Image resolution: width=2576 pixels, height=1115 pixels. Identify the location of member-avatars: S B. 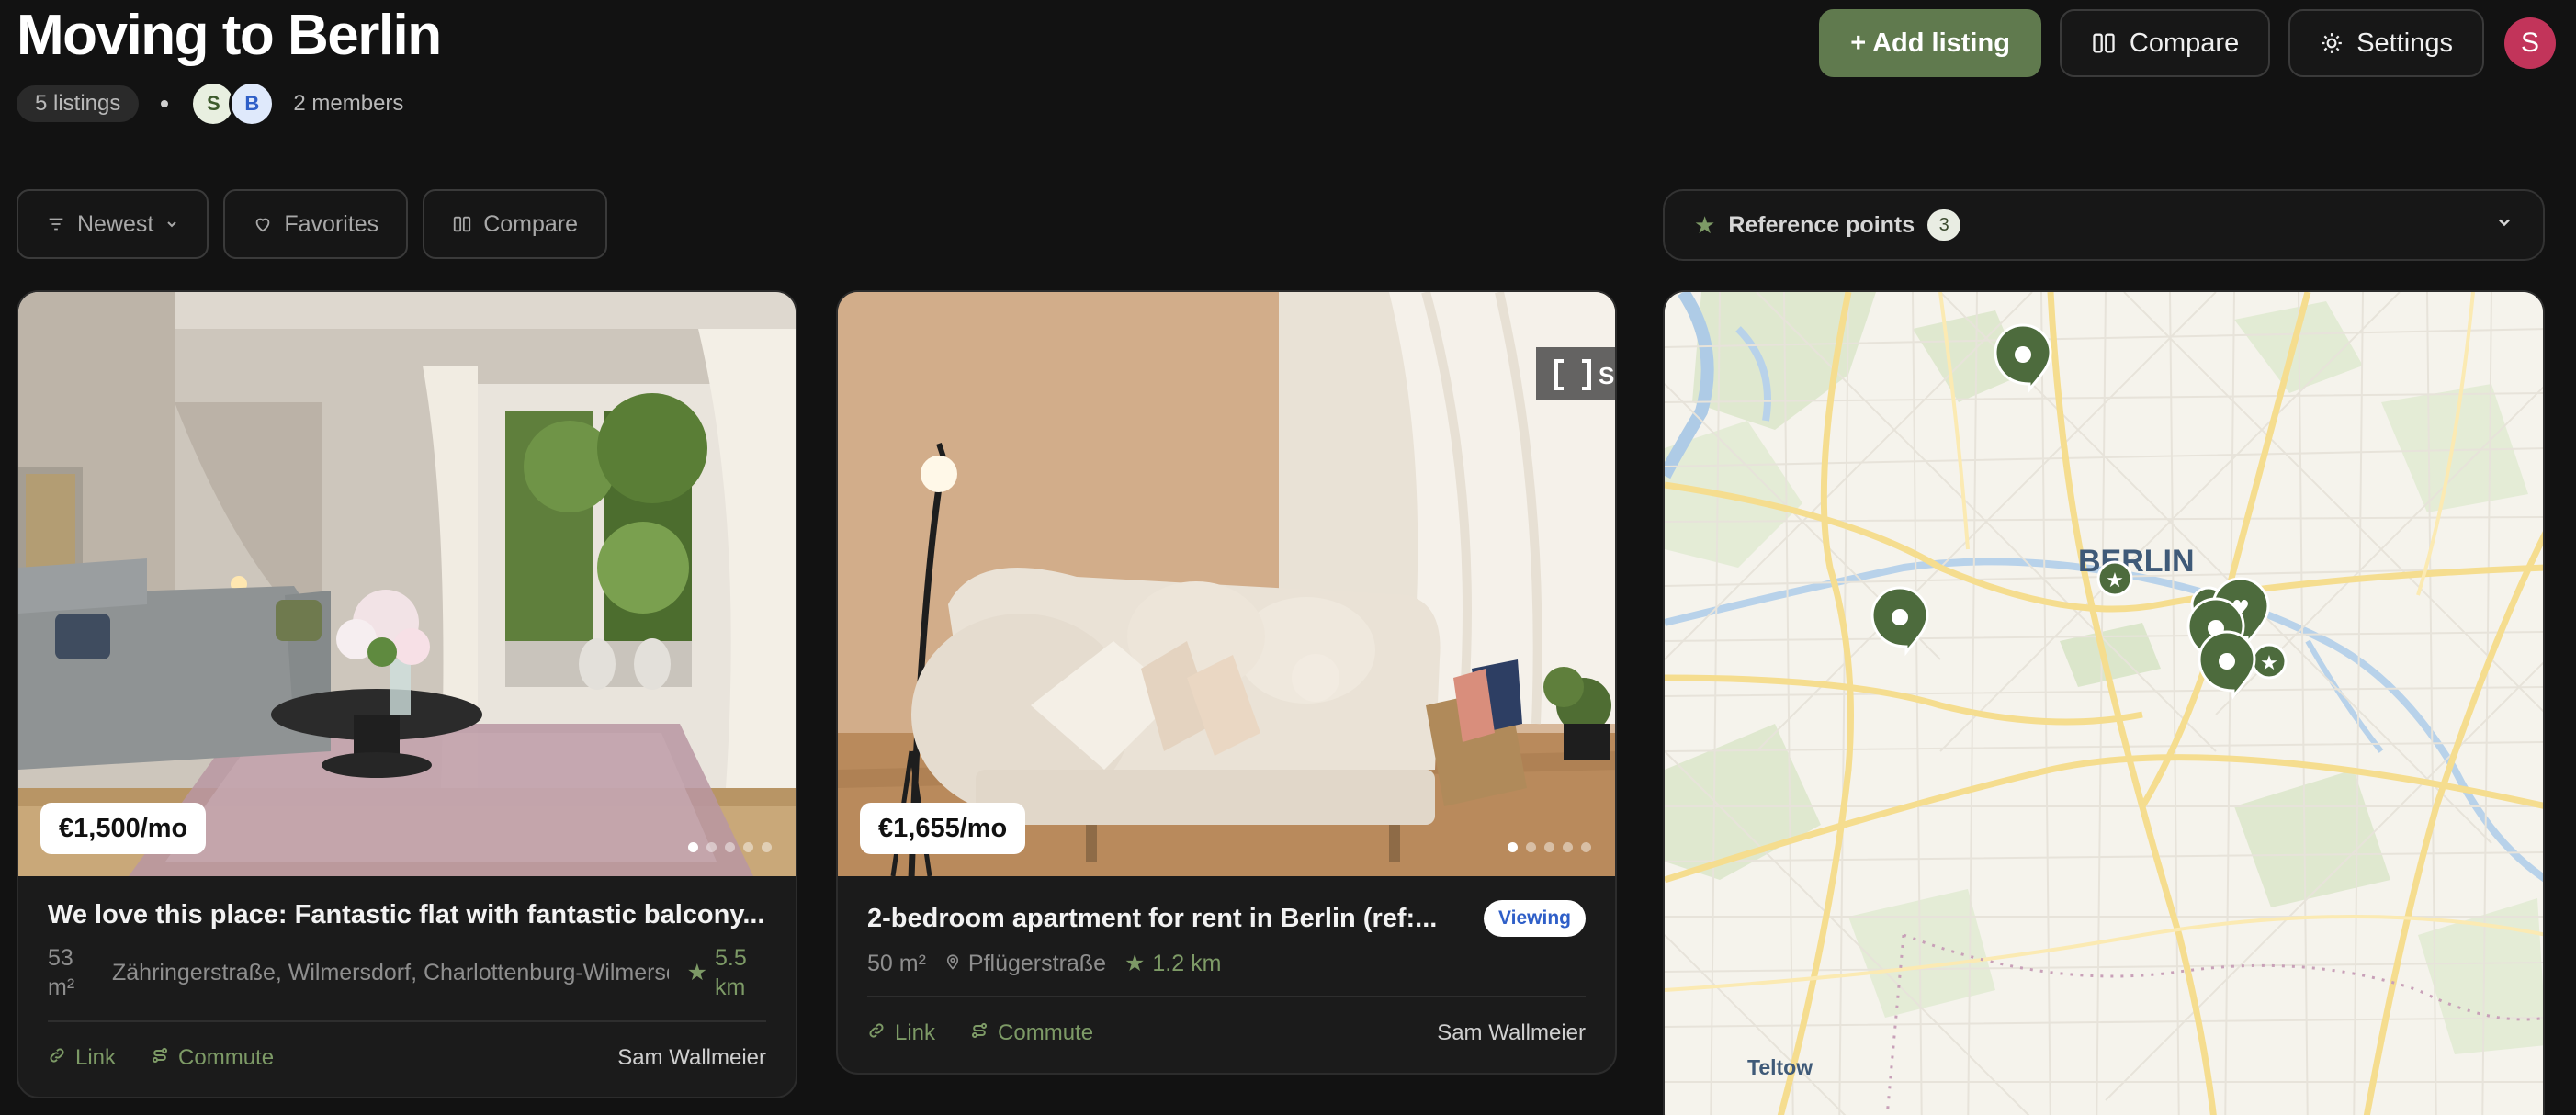
(233, 104).